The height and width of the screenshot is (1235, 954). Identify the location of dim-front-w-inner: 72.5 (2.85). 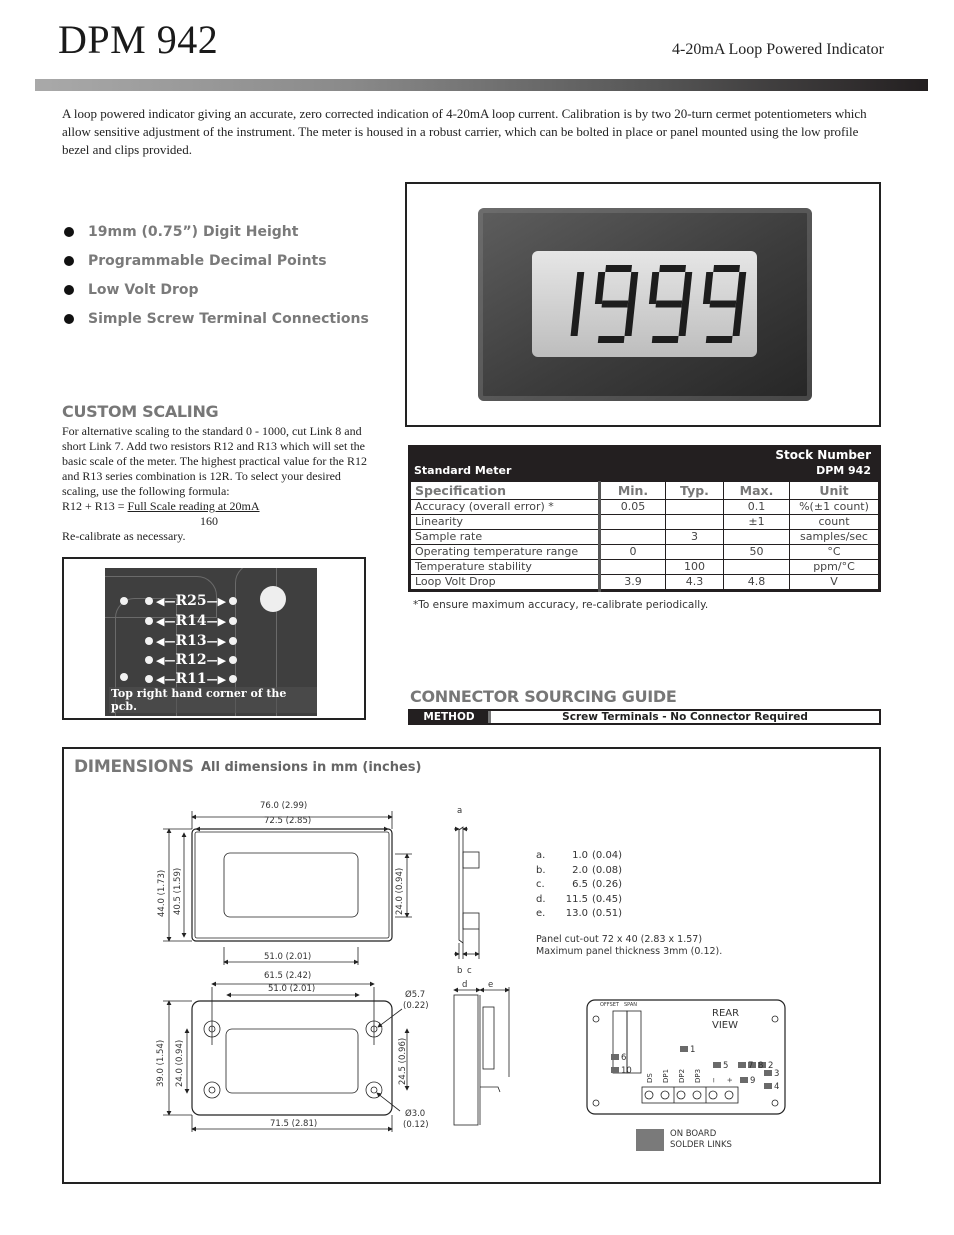
(287, 821).